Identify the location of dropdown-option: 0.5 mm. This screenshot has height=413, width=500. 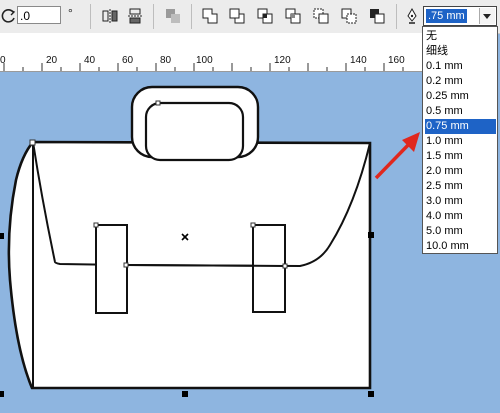
(460, 111).